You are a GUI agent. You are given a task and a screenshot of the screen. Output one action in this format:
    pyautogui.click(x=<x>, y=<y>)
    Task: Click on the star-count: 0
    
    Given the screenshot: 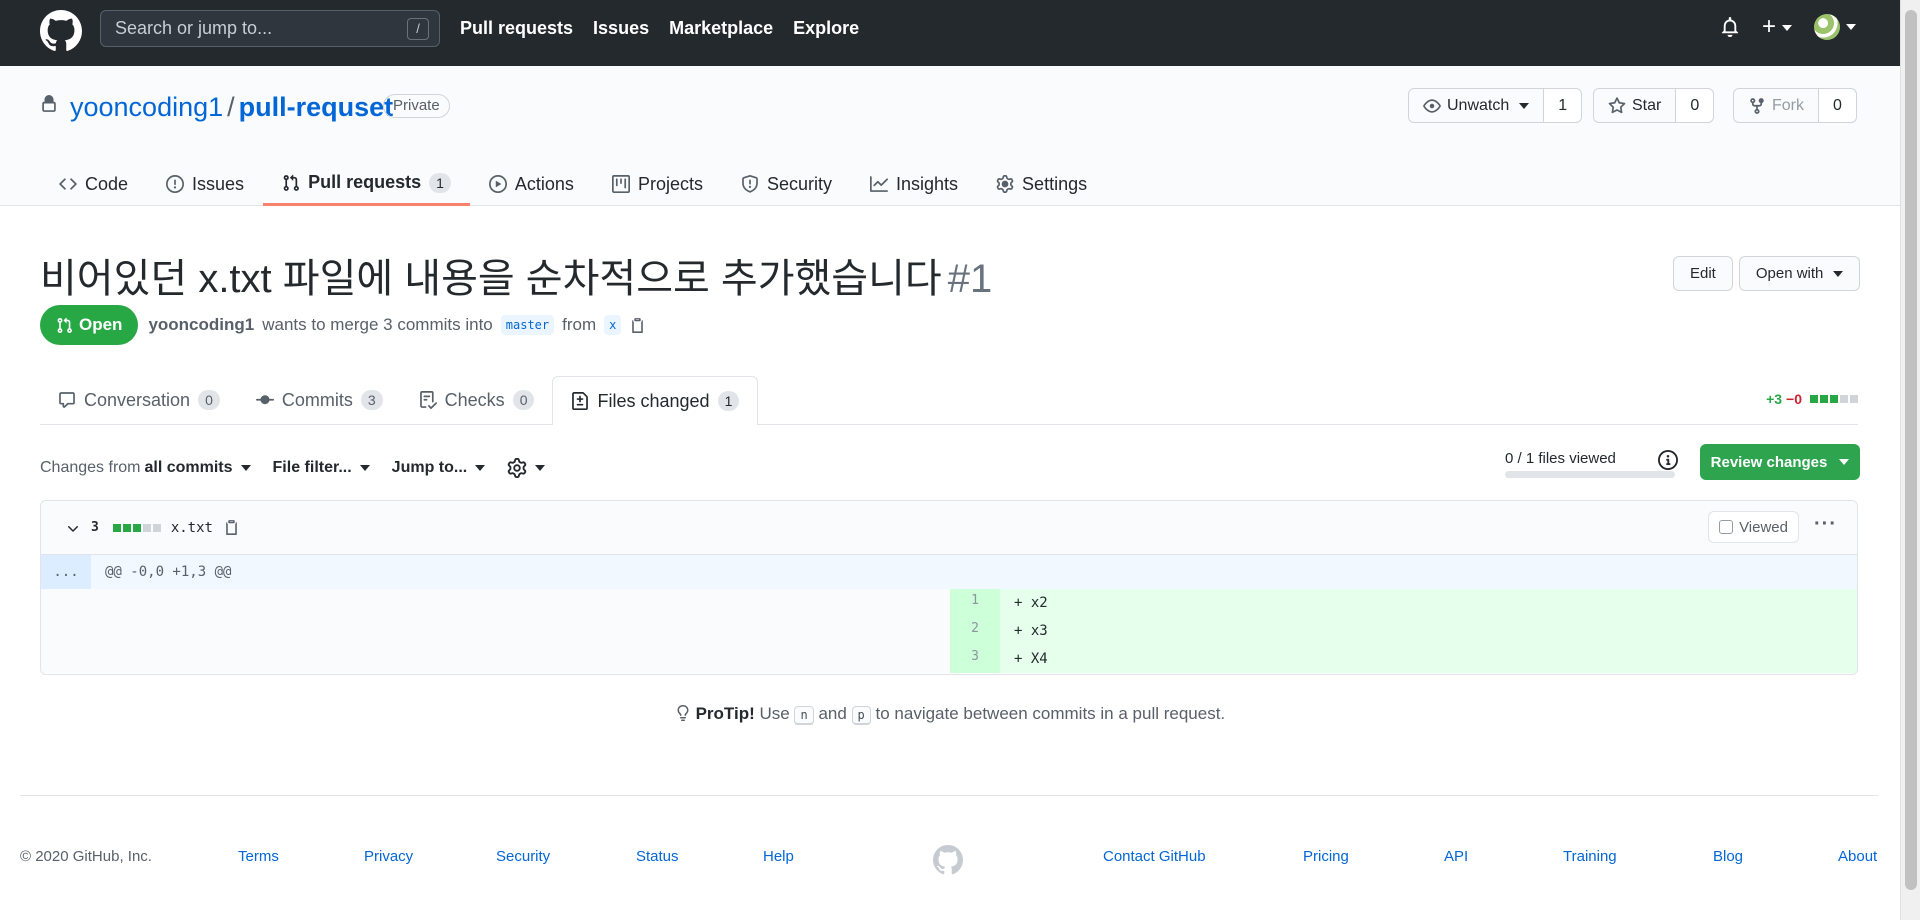 What is the action you would take?
    pyautogui.click(x=1695, y=105)
    